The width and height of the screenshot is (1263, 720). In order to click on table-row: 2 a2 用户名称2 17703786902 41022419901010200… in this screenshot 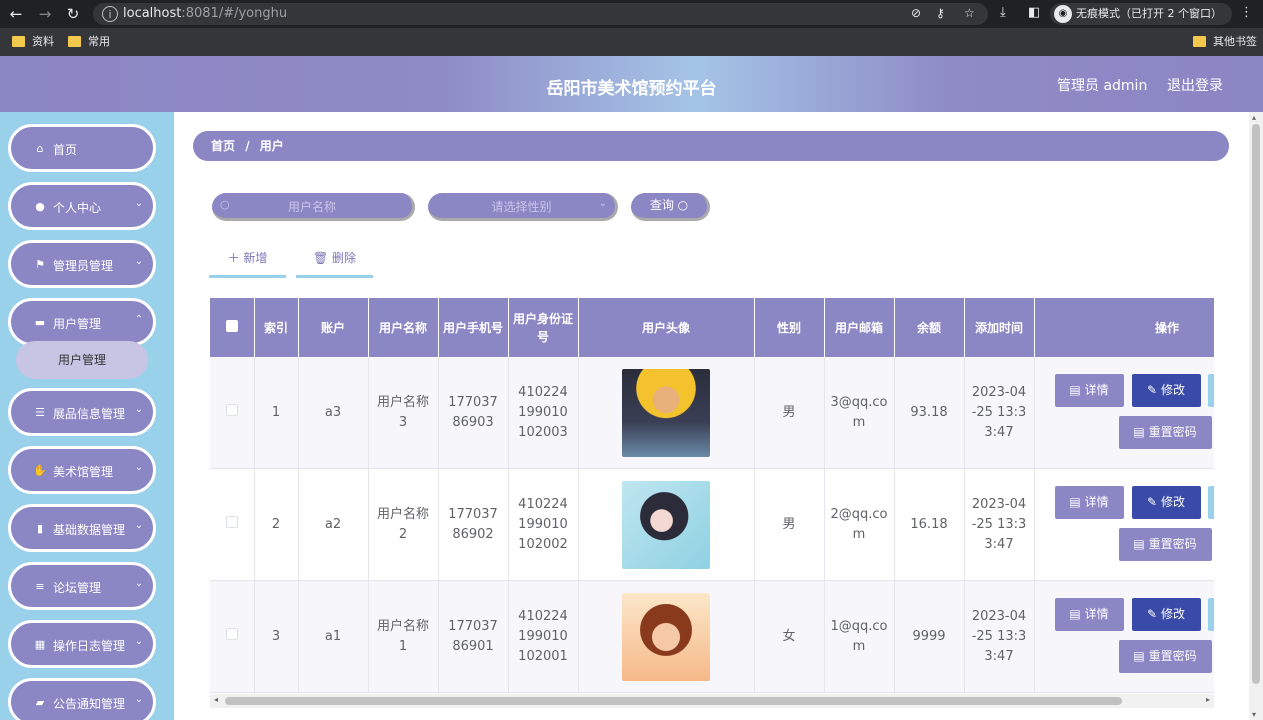, I will do `click(712, 524)`.